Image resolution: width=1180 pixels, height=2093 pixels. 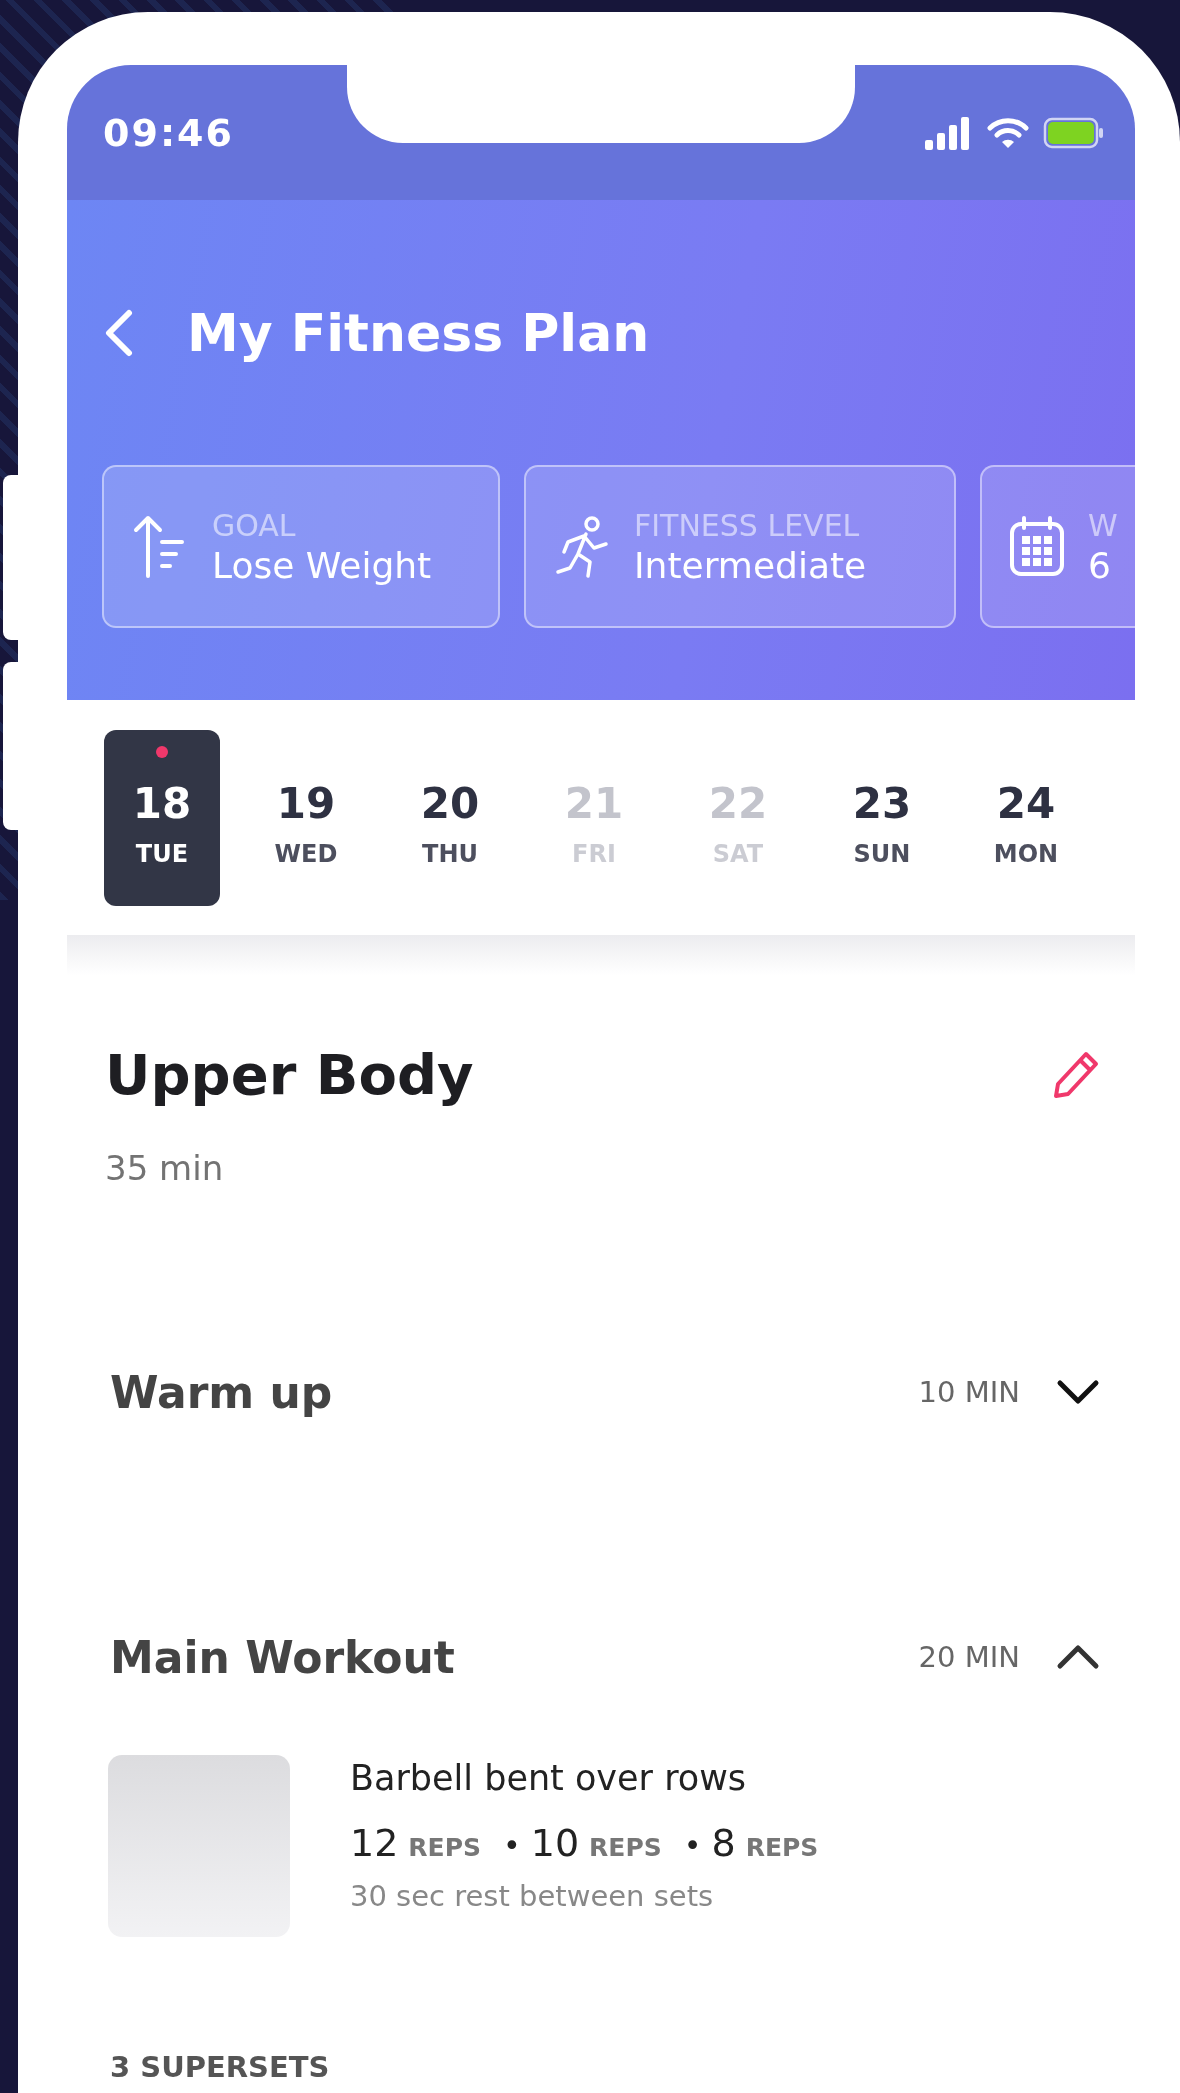 I want to click on day-number: 23, so click(x=882, y=804).